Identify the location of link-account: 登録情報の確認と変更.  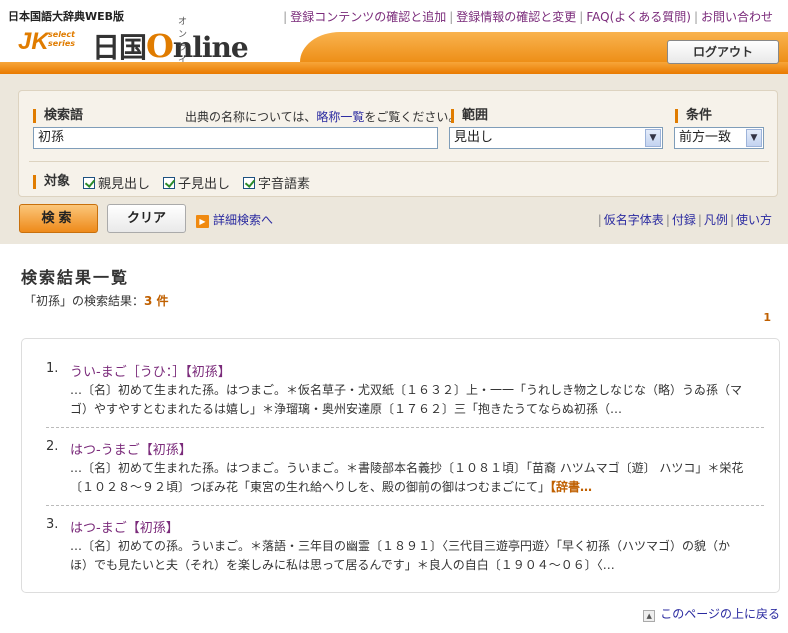
(516, 17).